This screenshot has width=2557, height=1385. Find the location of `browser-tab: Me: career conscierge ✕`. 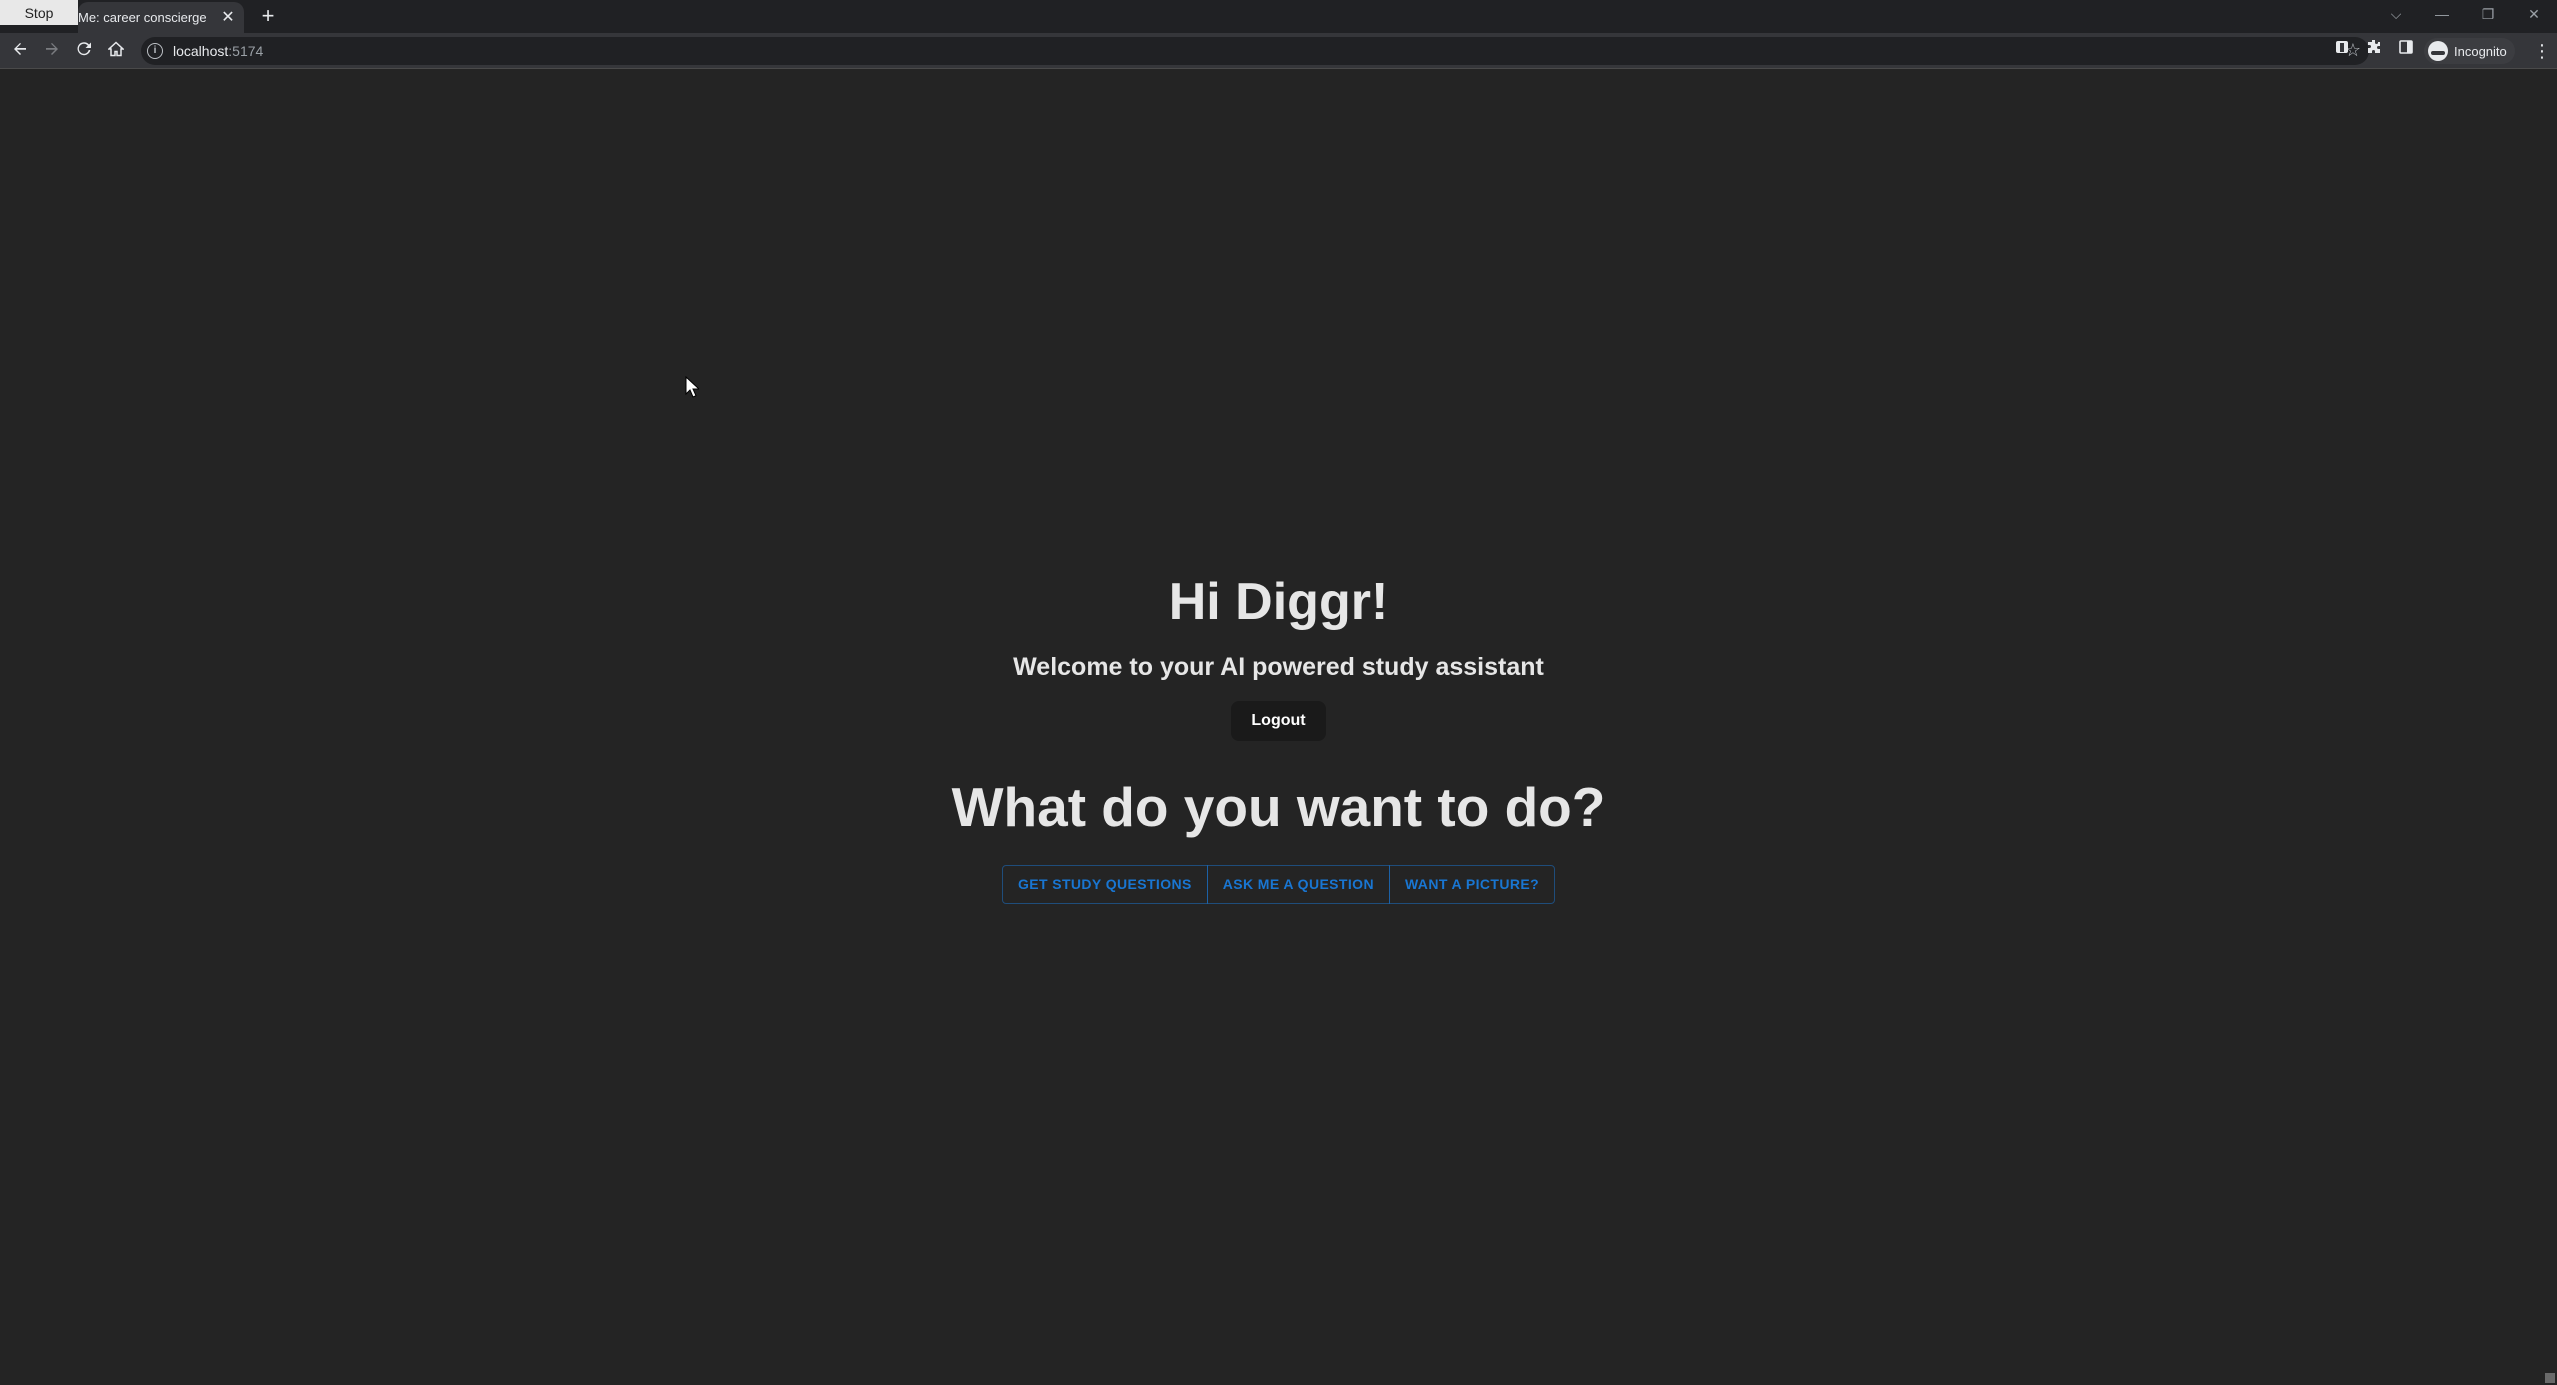

browser-tab: Me: career conscierge ✕ is located at coordinates (161, 17).